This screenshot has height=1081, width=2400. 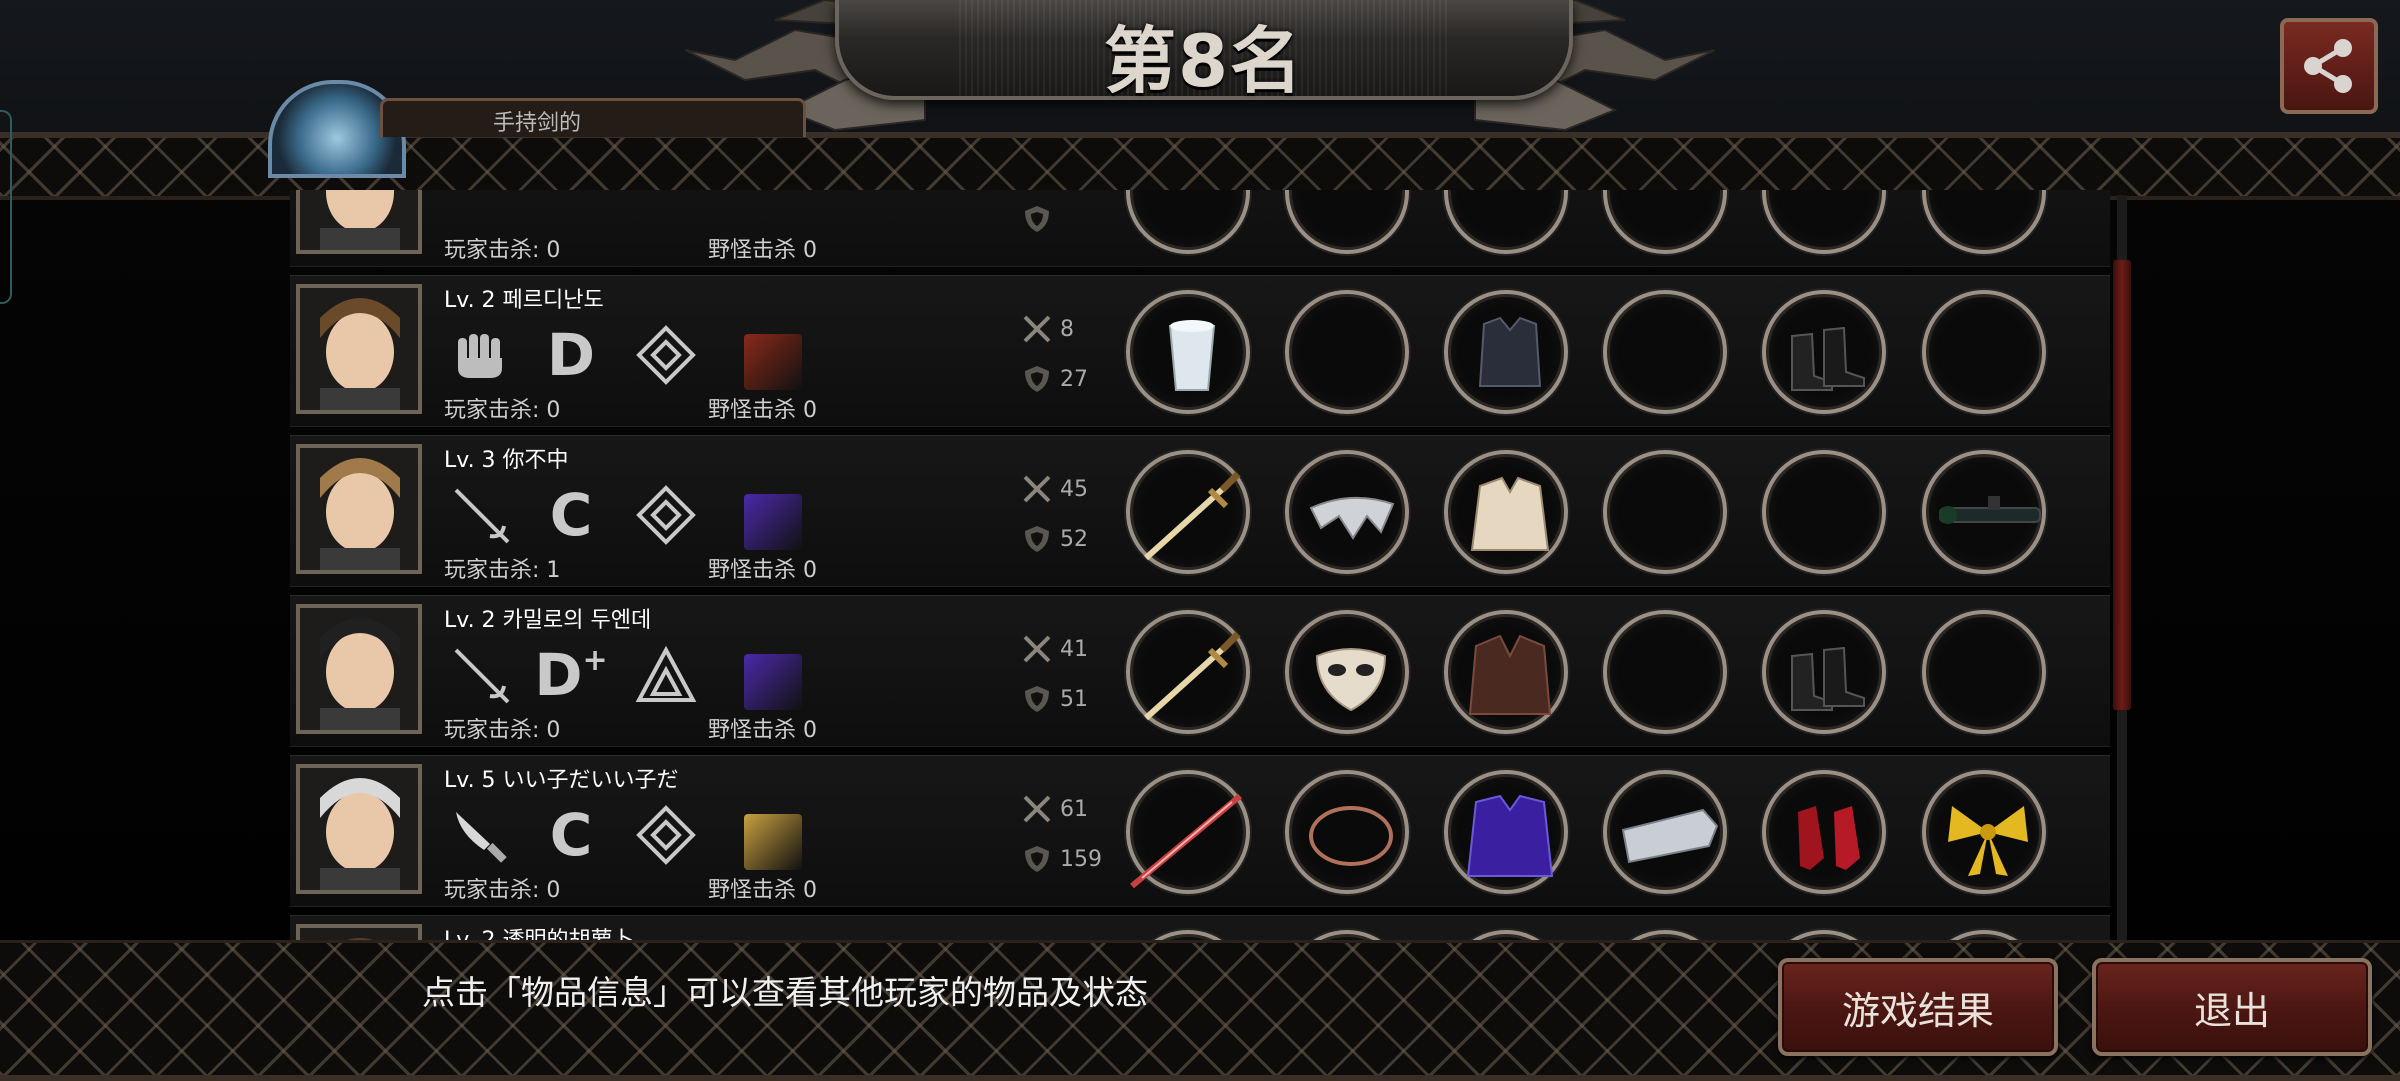 I want to click on equipment-slot-scope, so click(x=1983, y=512).